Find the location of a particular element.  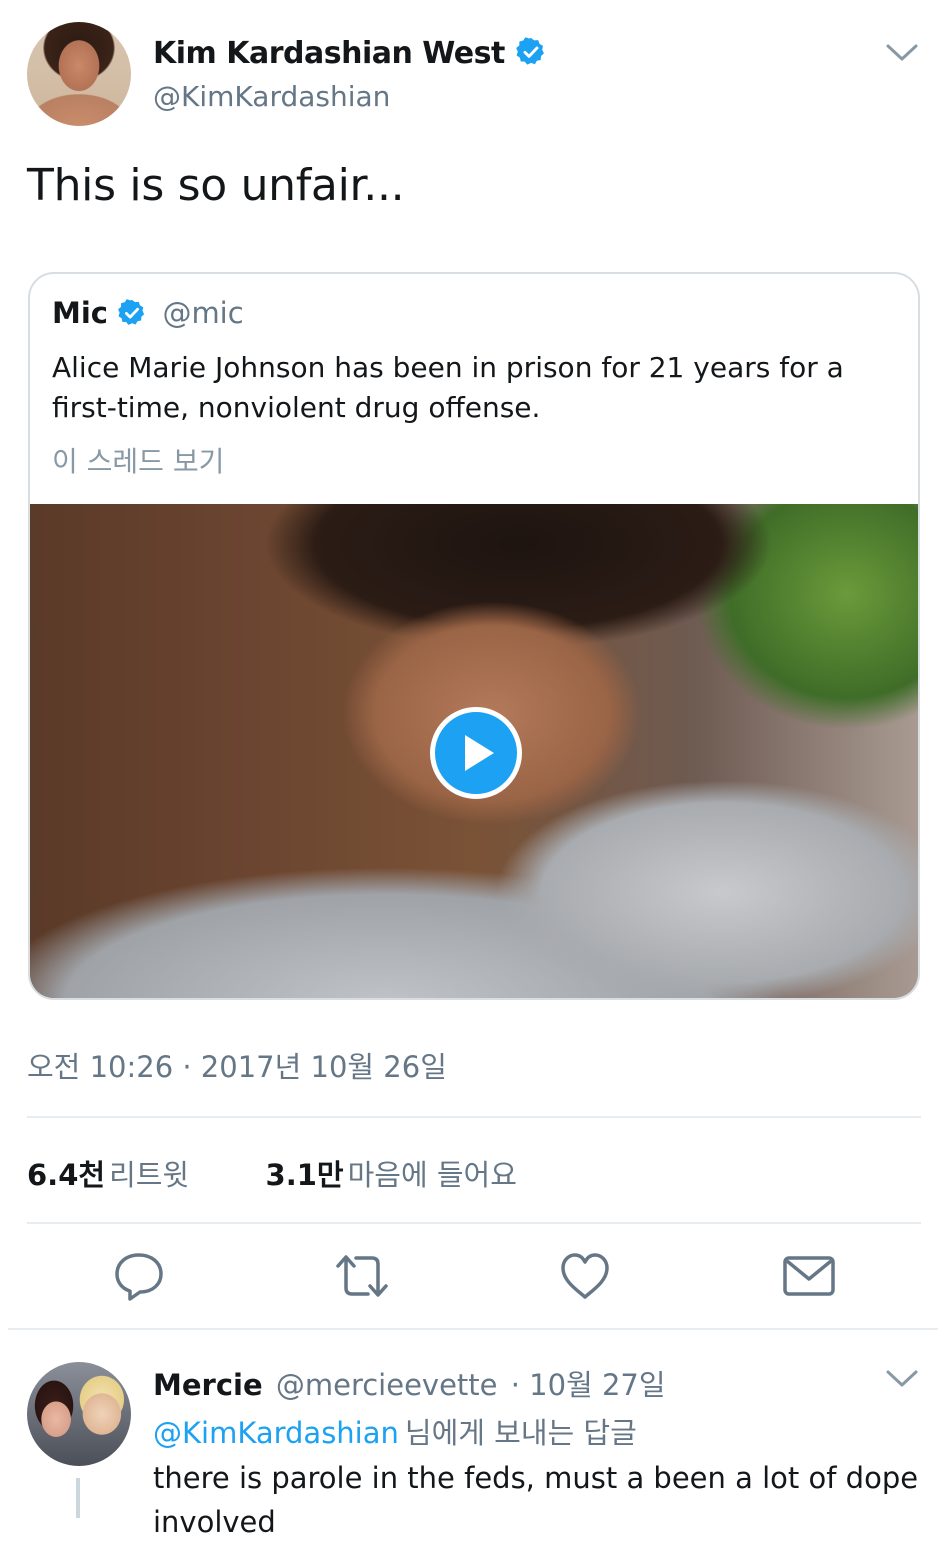

reply-author-avatar is located at coordinates (79, 1414).